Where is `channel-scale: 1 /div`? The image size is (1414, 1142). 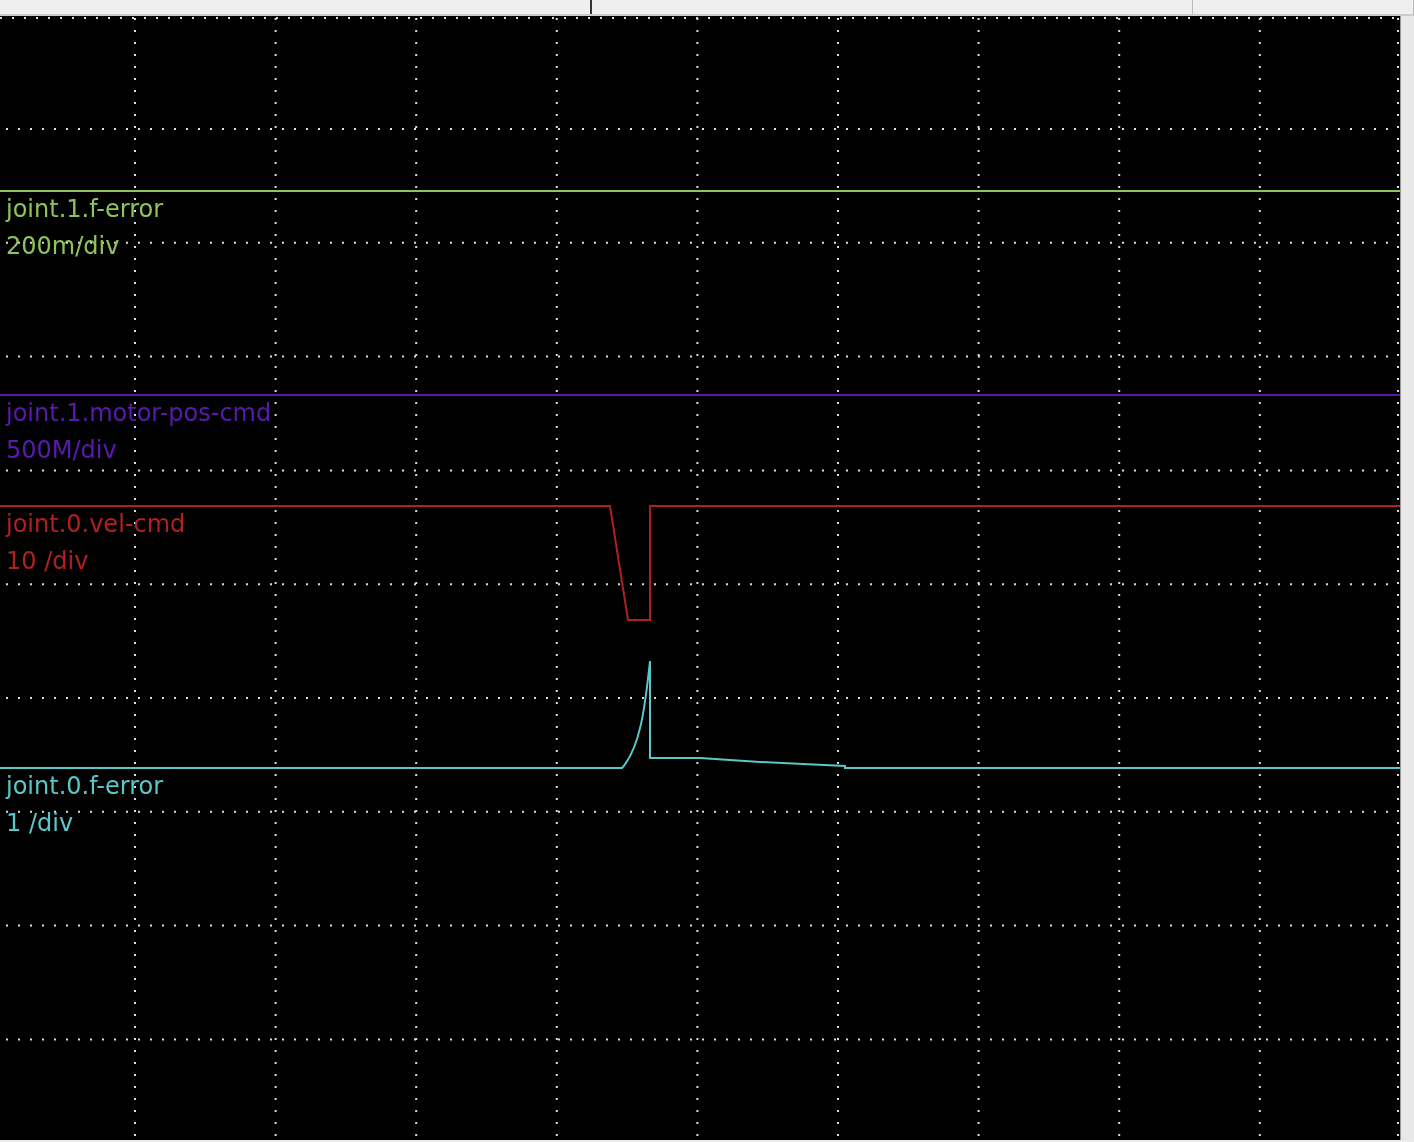
channel-scale: 1 /div is located at coordinates (40, 823).